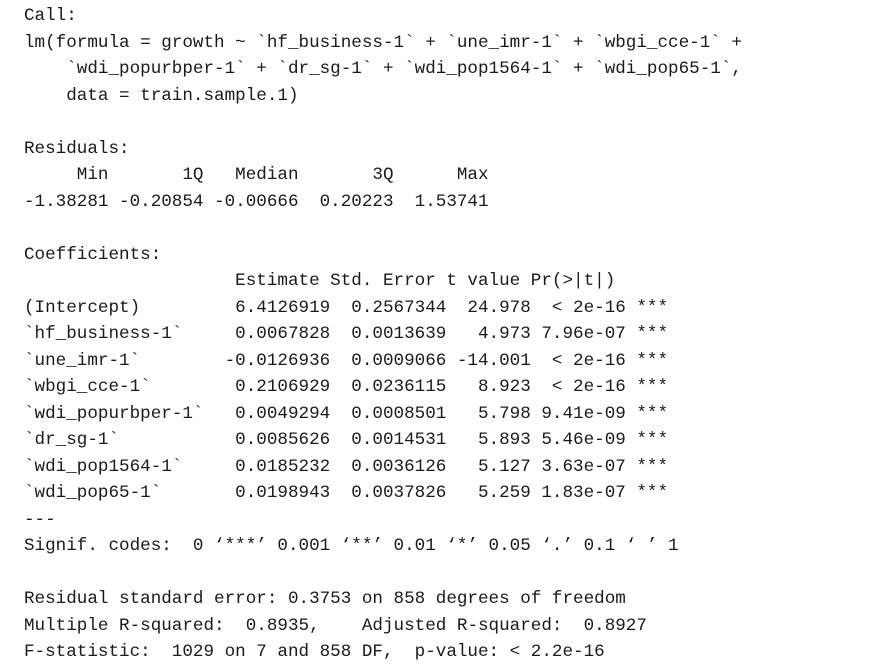 Image resolution: width=876 pixels, height=666 pixels. What do you see at coordinates (161, 95) in the screenshot?
I see `call-data-line: data = train.sample.1)` at bounding box center [161, 95].